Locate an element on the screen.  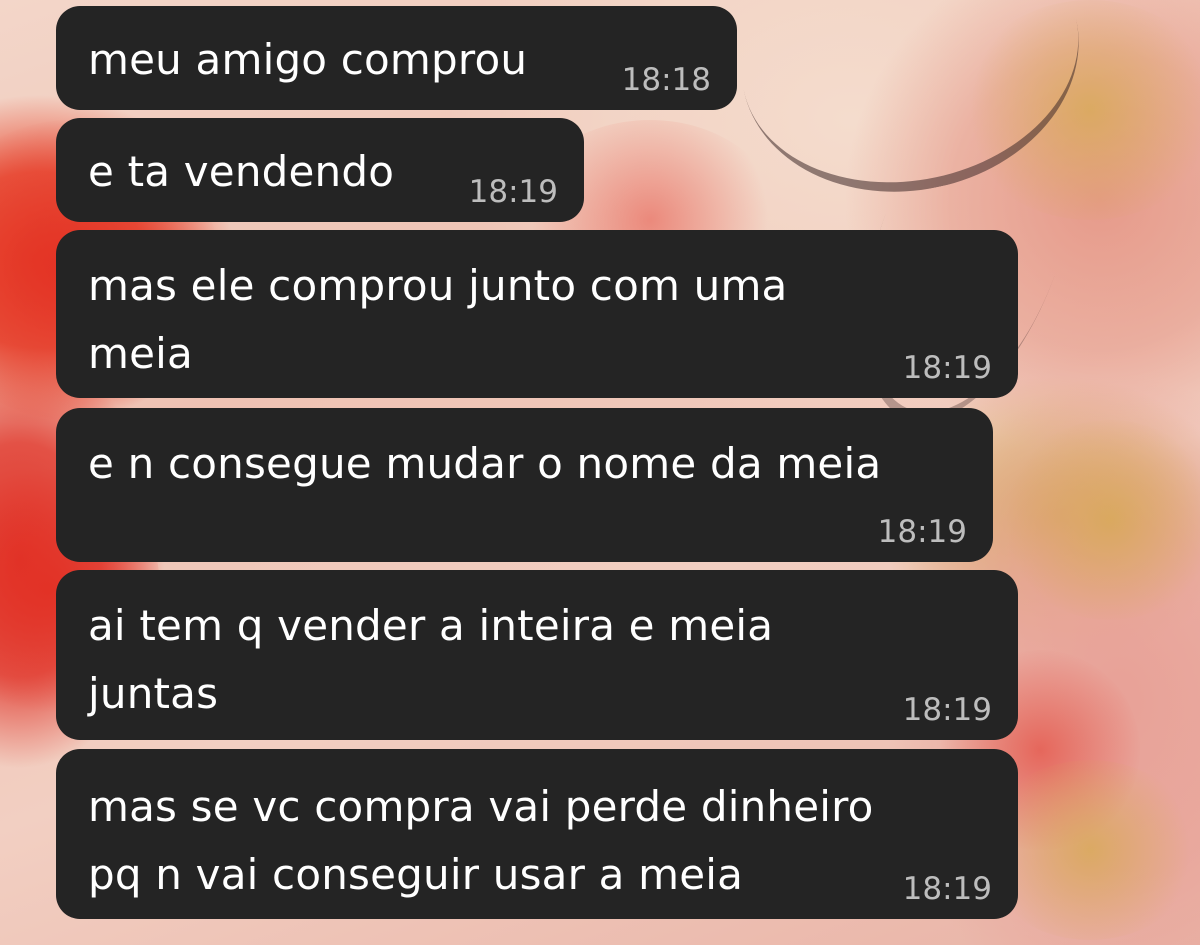
wallpaper-gold-pattern is located at coordinates (1100, 520).